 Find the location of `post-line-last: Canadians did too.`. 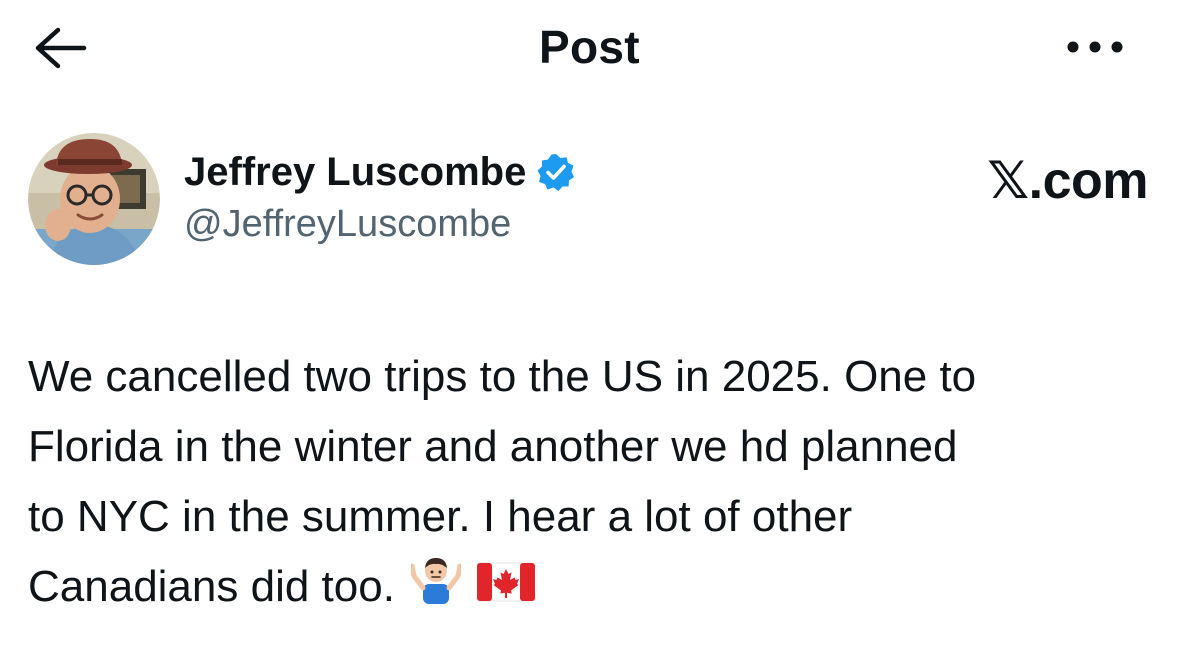

post-line-last: Canadians did too. is located at coordinates (593, 588).